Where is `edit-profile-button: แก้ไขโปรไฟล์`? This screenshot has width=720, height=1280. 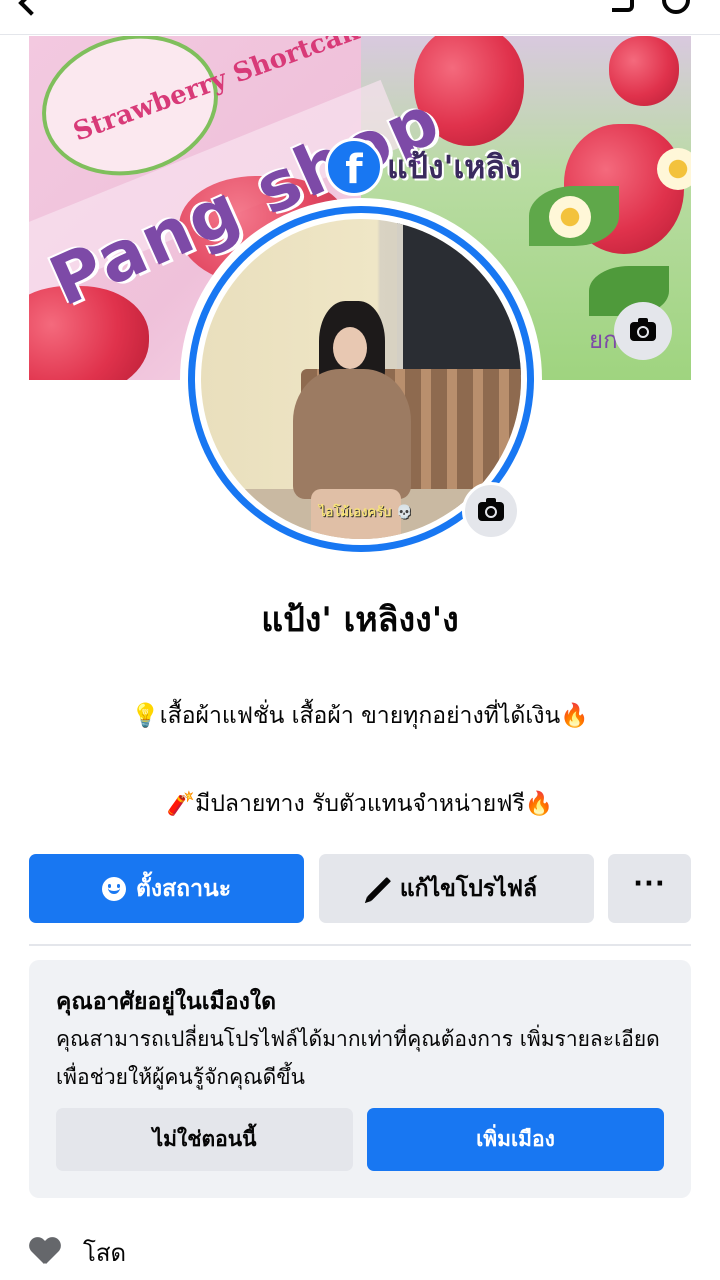 edit-profile-button: แก้ไขโปรไฟล์ is located at coordinates (456, 888).